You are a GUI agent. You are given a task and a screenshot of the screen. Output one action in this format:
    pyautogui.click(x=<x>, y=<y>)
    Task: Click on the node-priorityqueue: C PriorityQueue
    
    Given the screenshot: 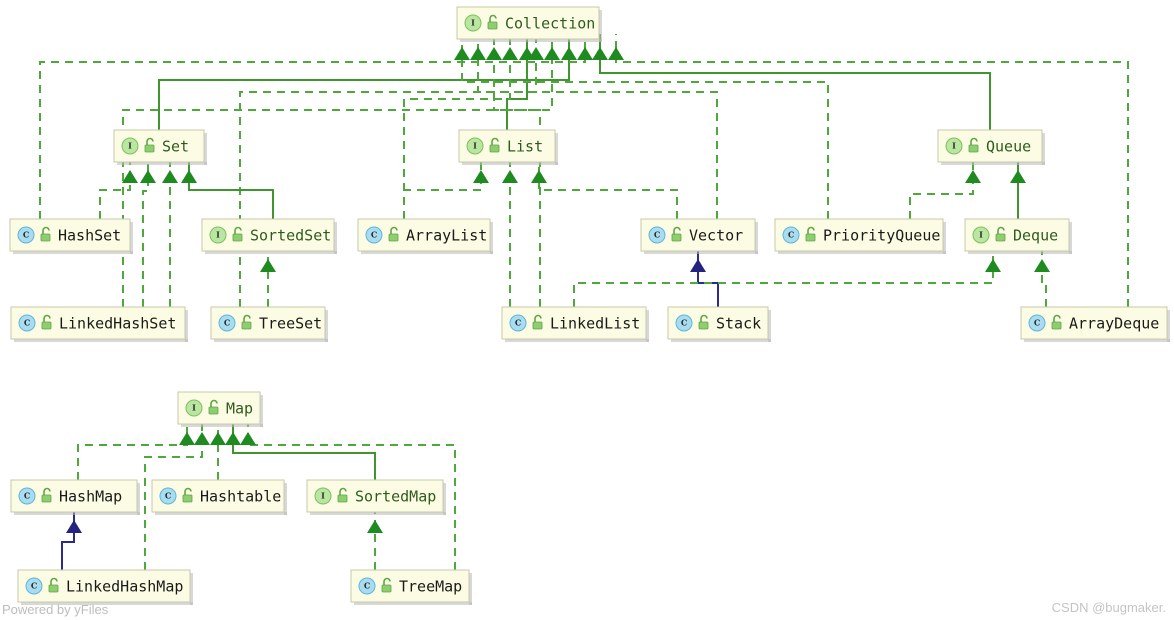 What is the action you would take?
    pyautogui.click(x=860, y=236)
    